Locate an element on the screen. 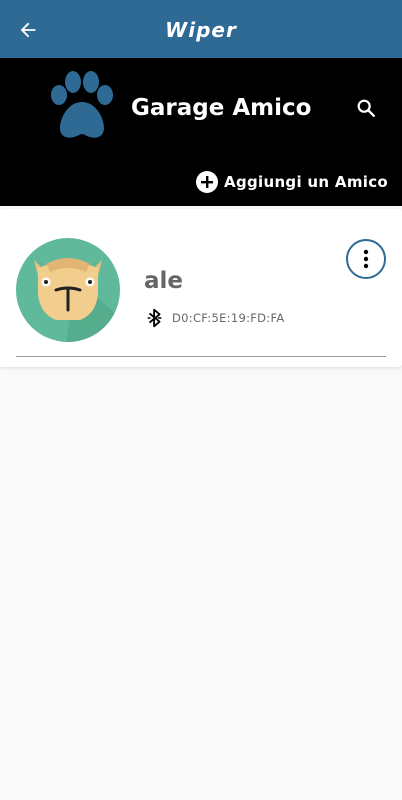 The image size is (402, 800). more-vertical-icon is located at coordinates (366, 259).